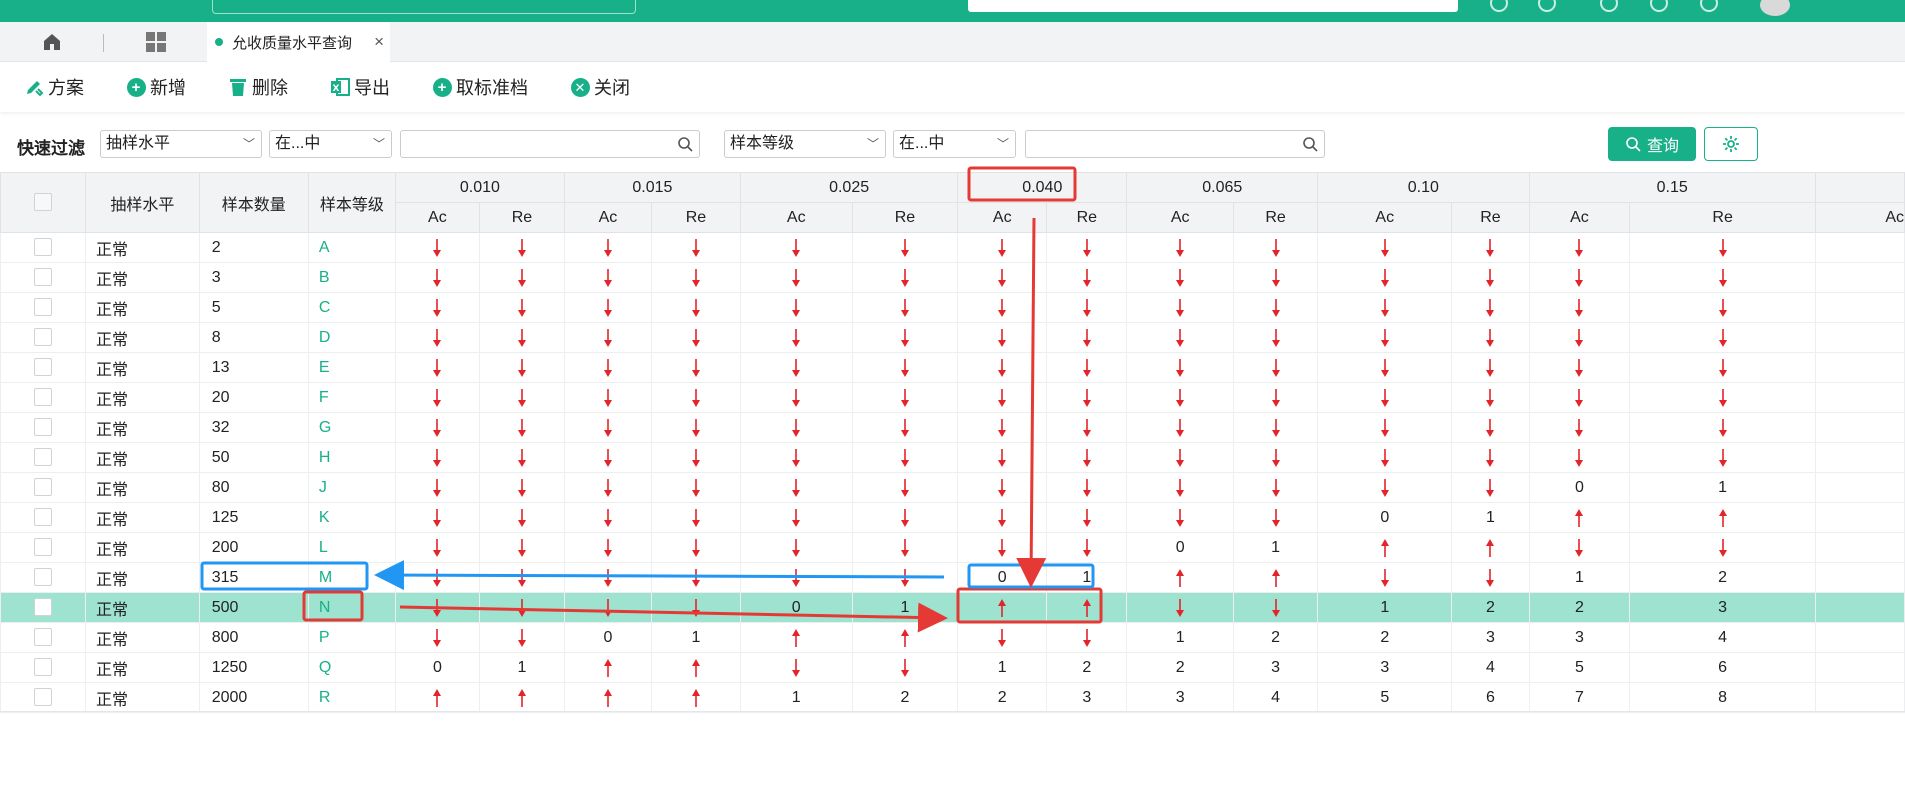  What do you see at coordinates (954, 144) in the screenshot?
I see `filter-operator-select-2: 在...中 ﹀` at bounding box center [954, 144].